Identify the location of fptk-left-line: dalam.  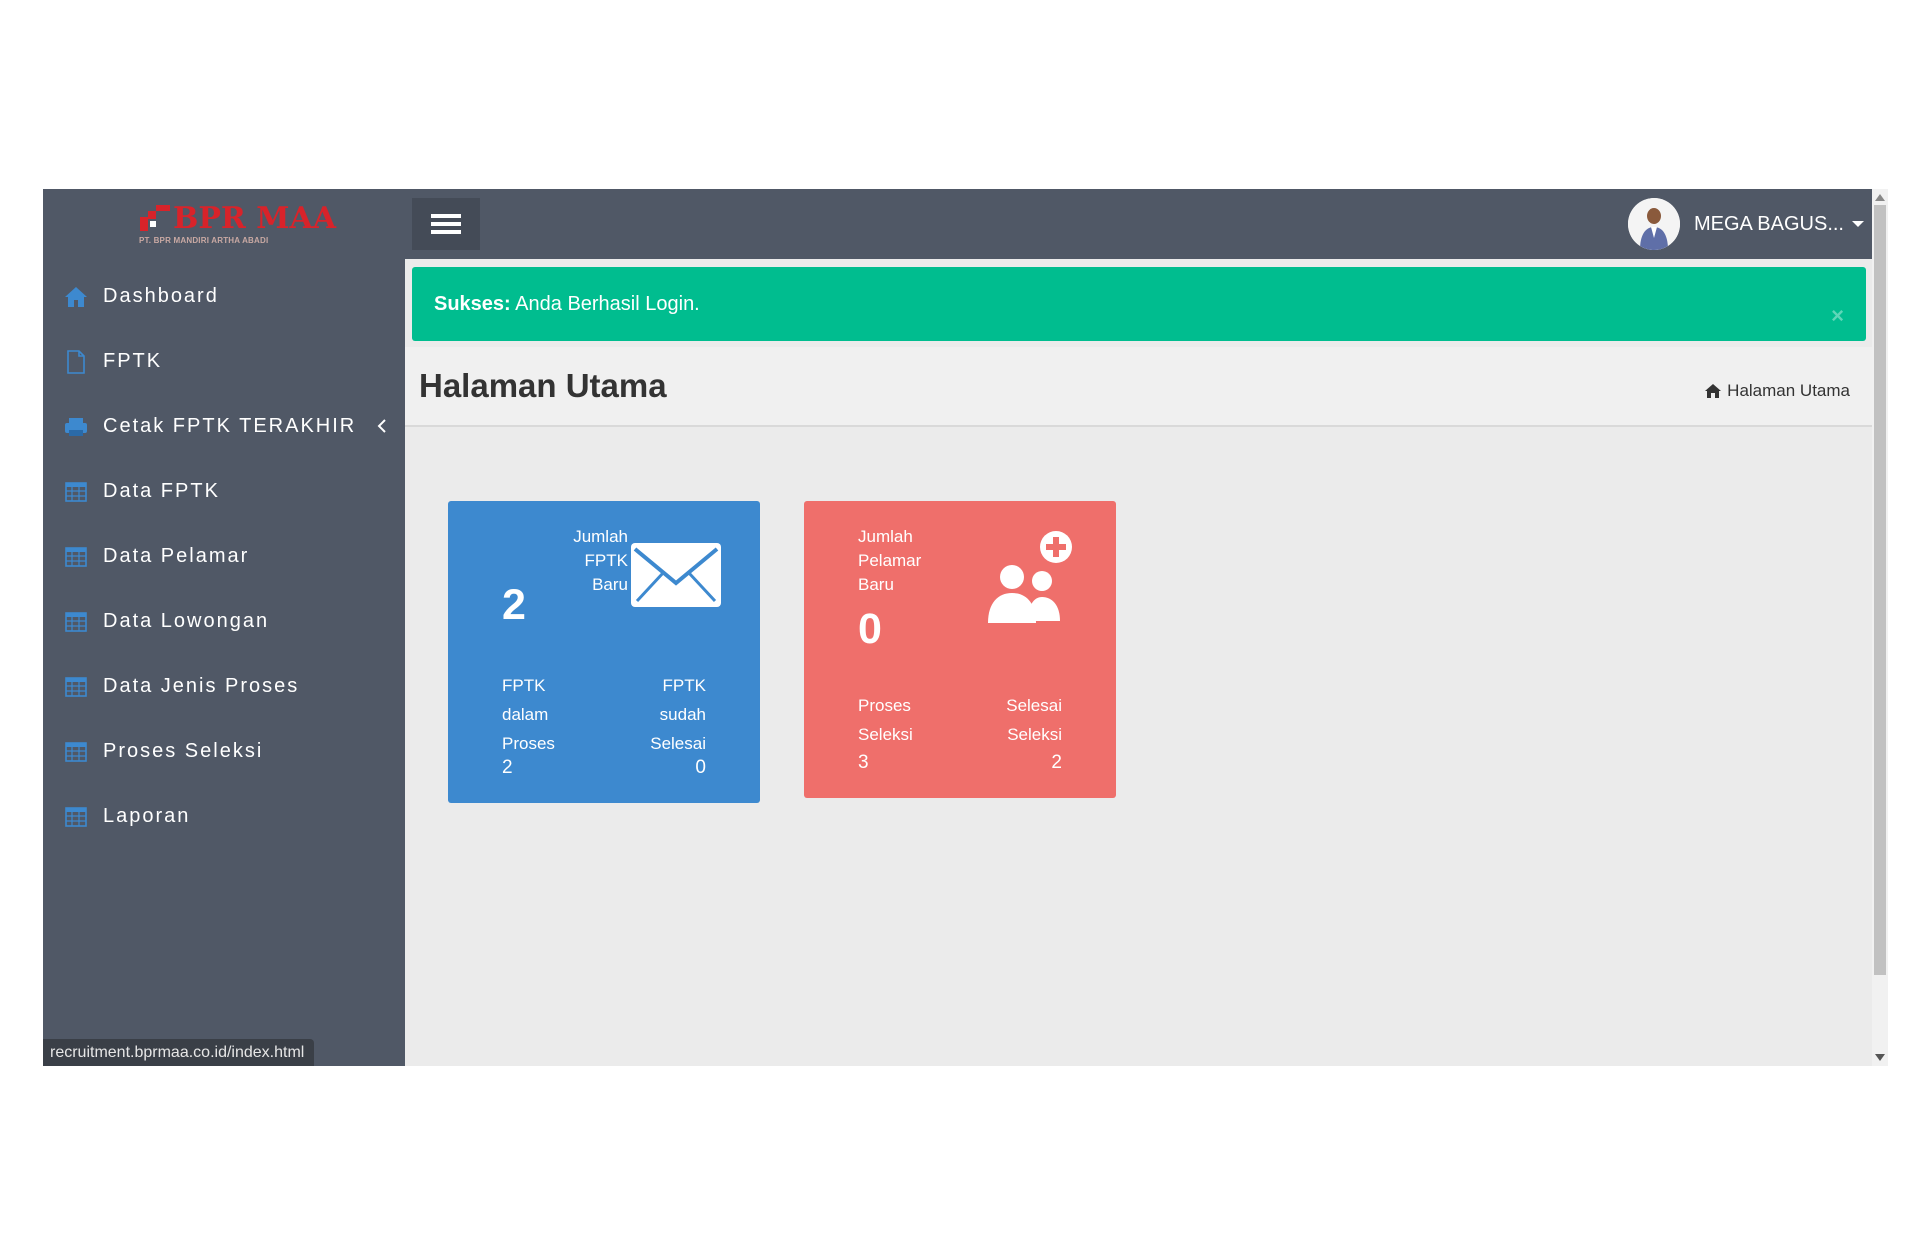
(525, 714).